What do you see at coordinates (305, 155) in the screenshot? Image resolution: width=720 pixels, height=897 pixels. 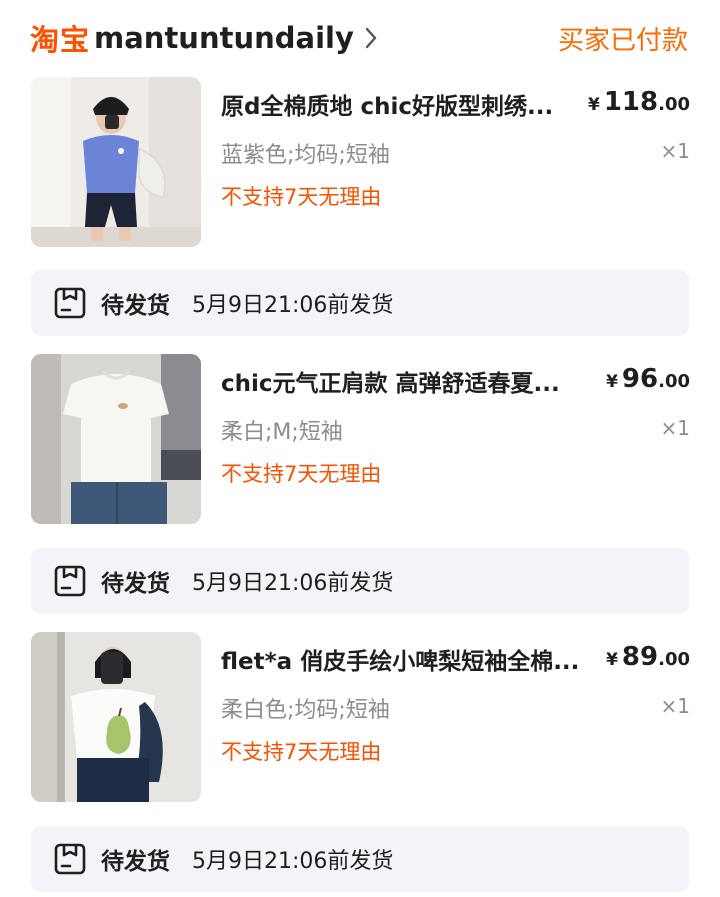 I see `product-sku: 蓝紫色;均码;短袖` at bounding box center [305, 155].